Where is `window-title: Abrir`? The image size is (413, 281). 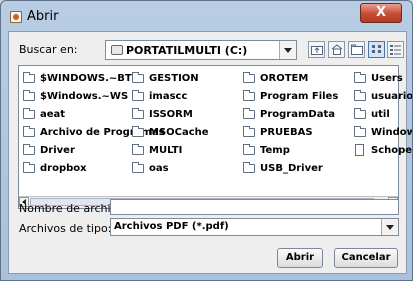
window-title: Abrir is located at coordinates (43, 16).